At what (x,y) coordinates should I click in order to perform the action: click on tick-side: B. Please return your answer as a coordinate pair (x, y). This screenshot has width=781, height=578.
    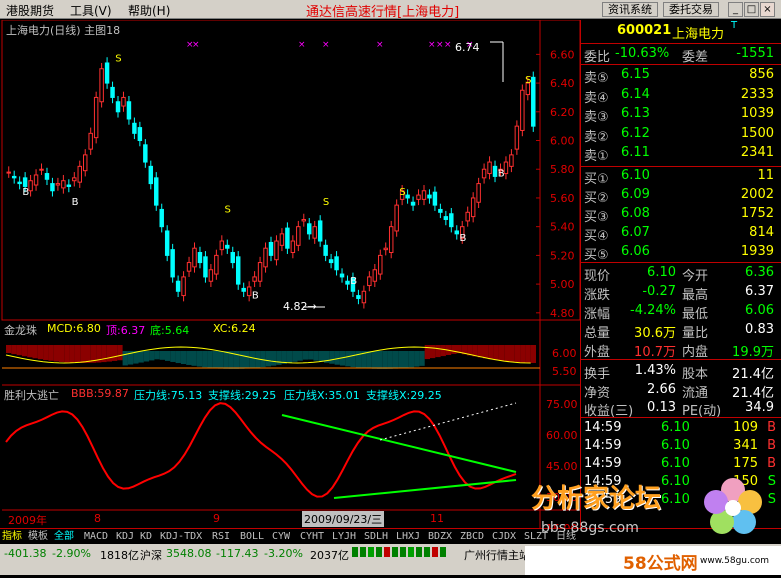
    Looking at the image, I should click on (771, 427).